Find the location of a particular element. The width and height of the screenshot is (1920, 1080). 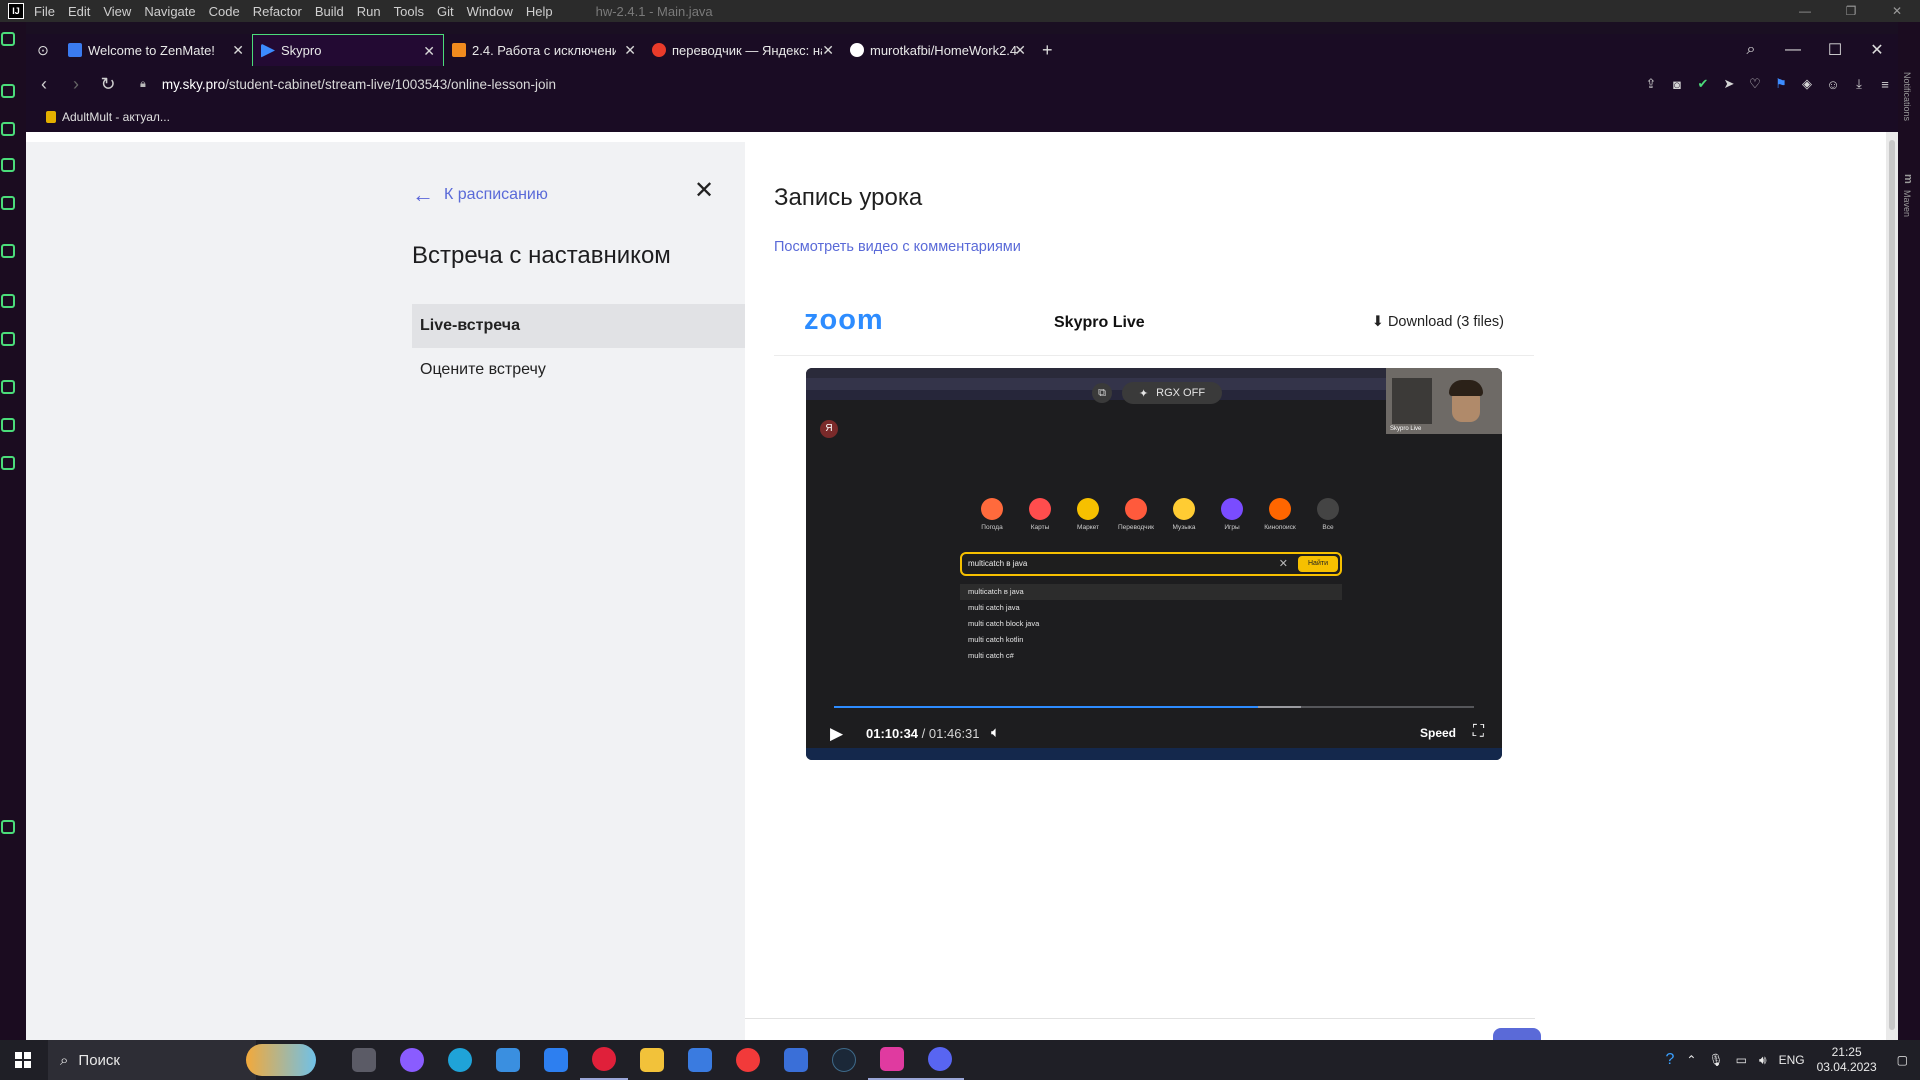

tab-menu-icon: ⊙ is located at coordinates (43, 50).